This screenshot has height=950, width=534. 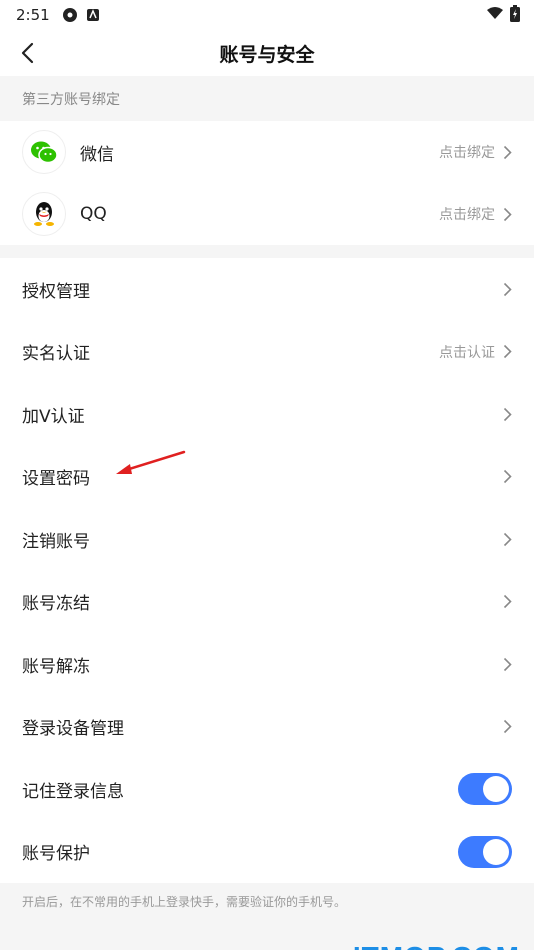 I want to click on chevron-left-icon, so click(x=27, y=53).